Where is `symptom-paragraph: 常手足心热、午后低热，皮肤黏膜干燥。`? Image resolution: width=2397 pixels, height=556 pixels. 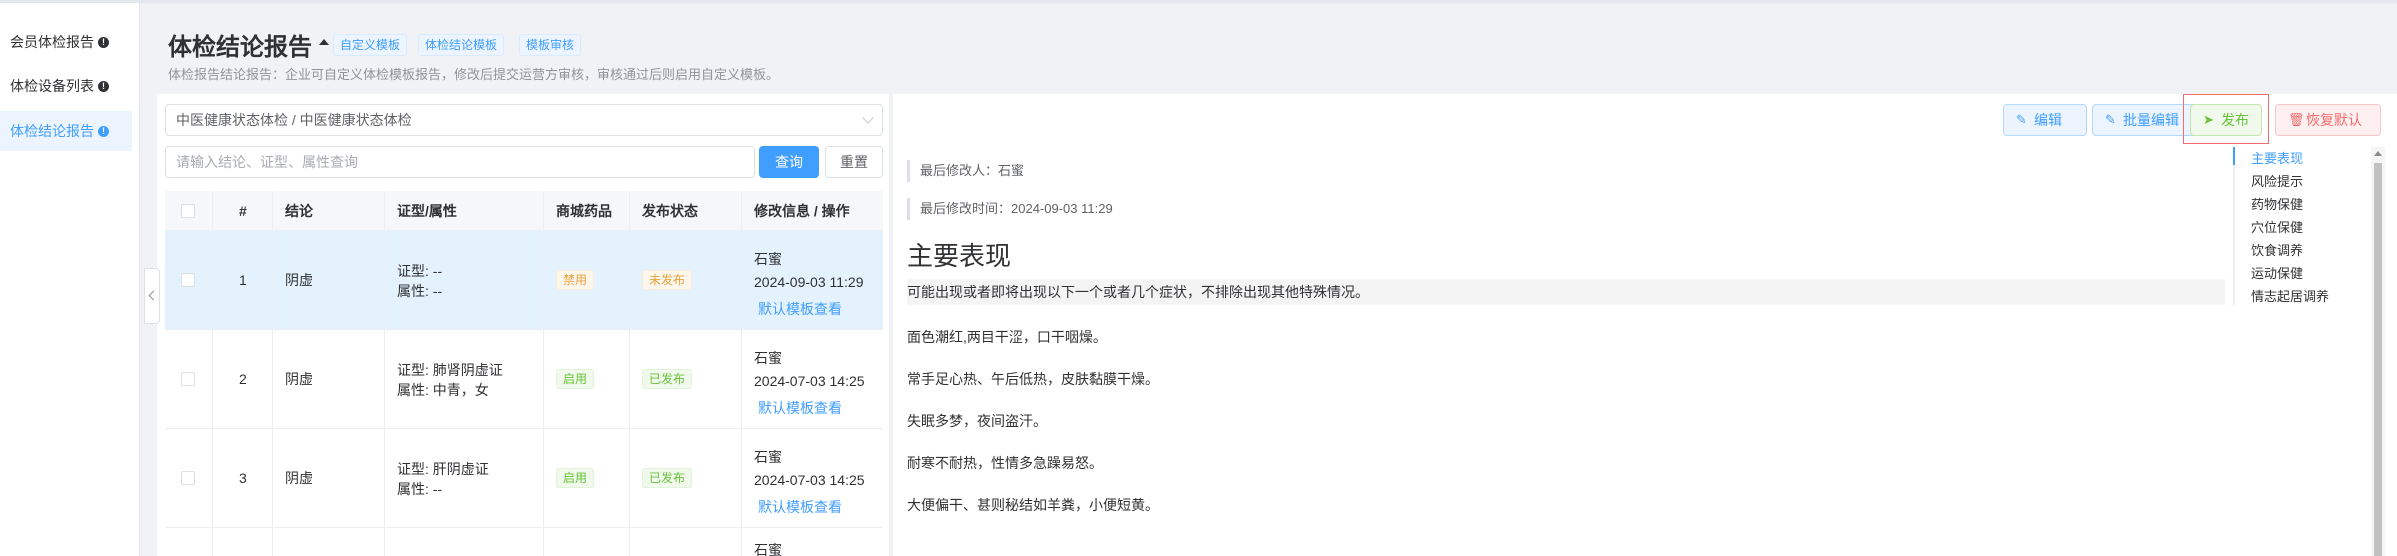
symptom-paragraph: 常手足心热、午后低热，皮肤黏膜干燥。 is located at coordinates (1033, 379).